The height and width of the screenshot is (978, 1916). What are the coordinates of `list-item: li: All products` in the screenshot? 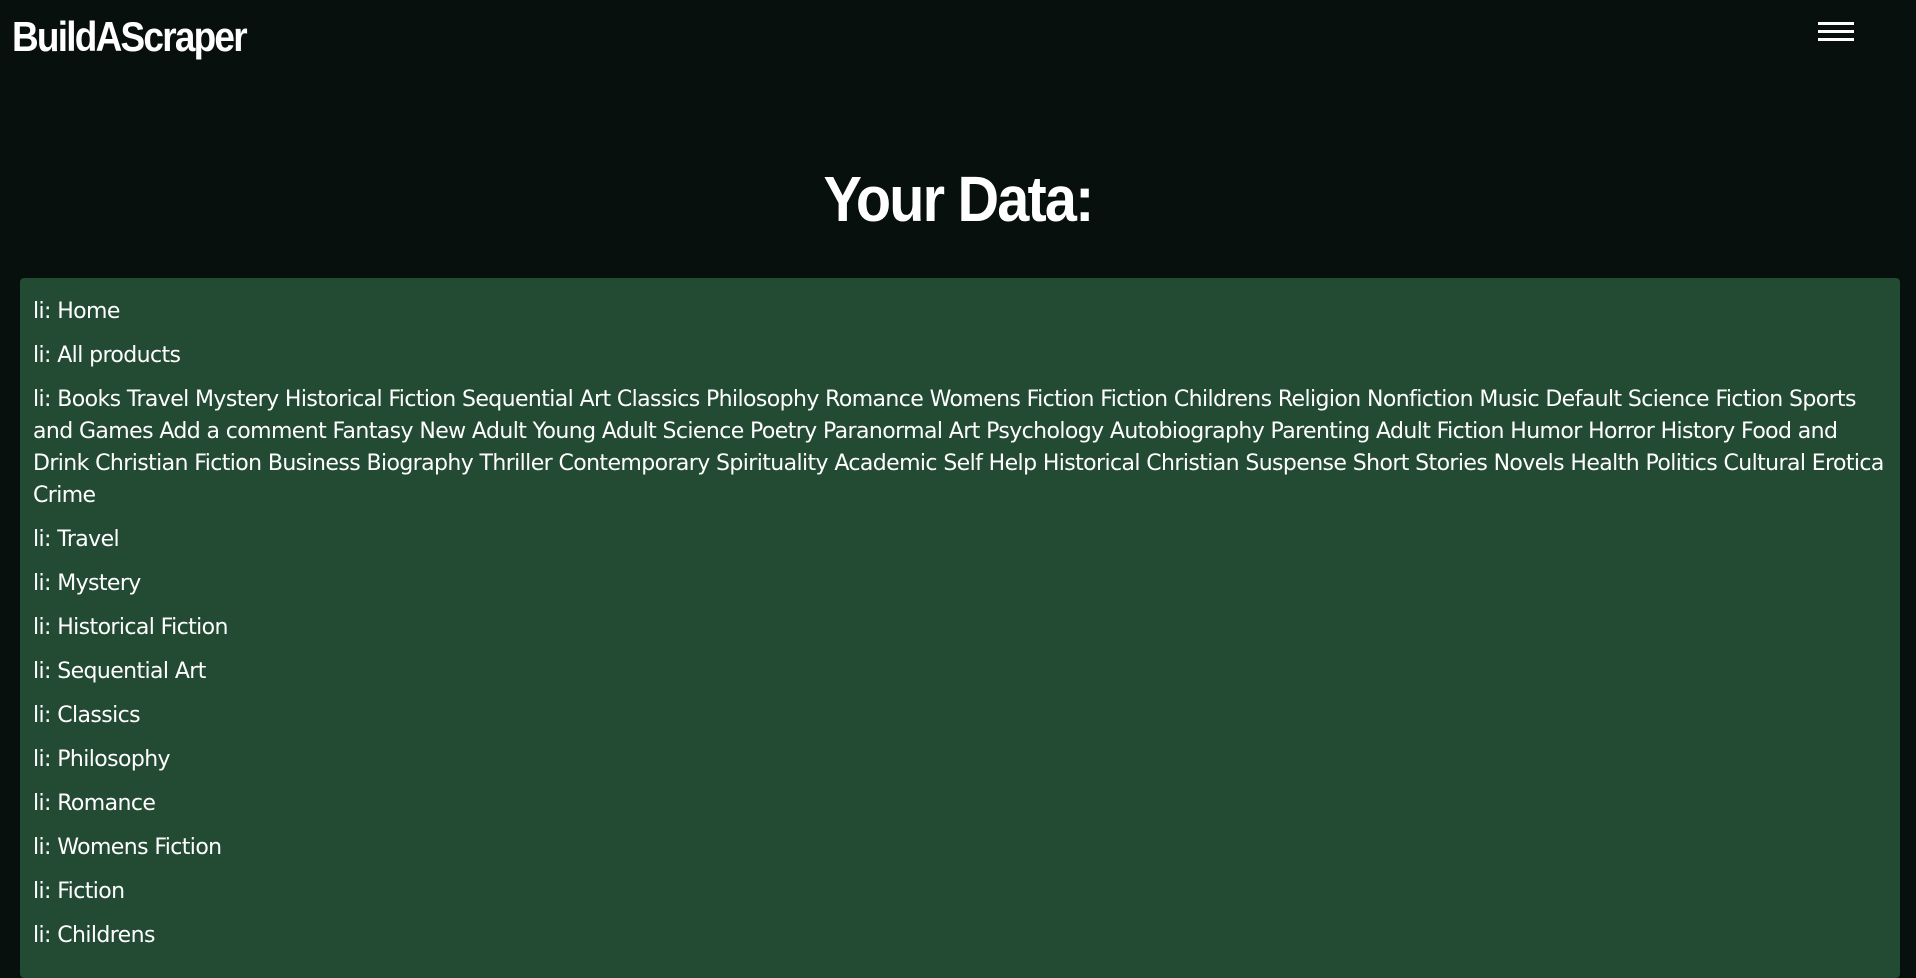 It's located at (107, 355).